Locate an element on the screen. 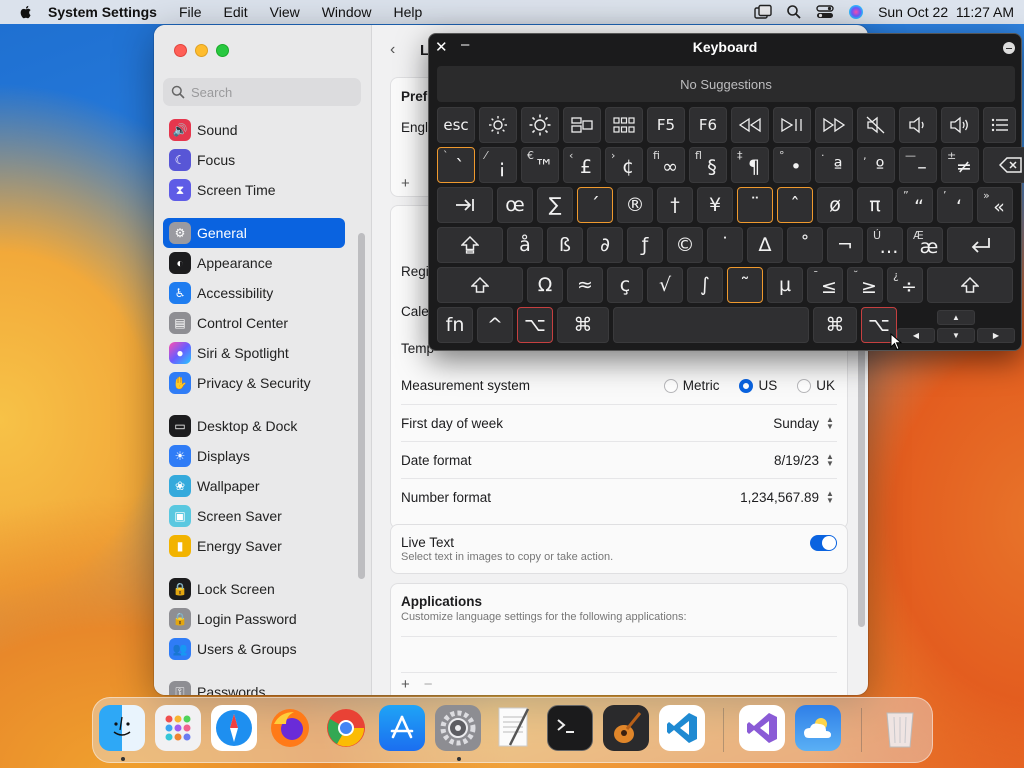  key-p: π is located at coordinates (875, 205).